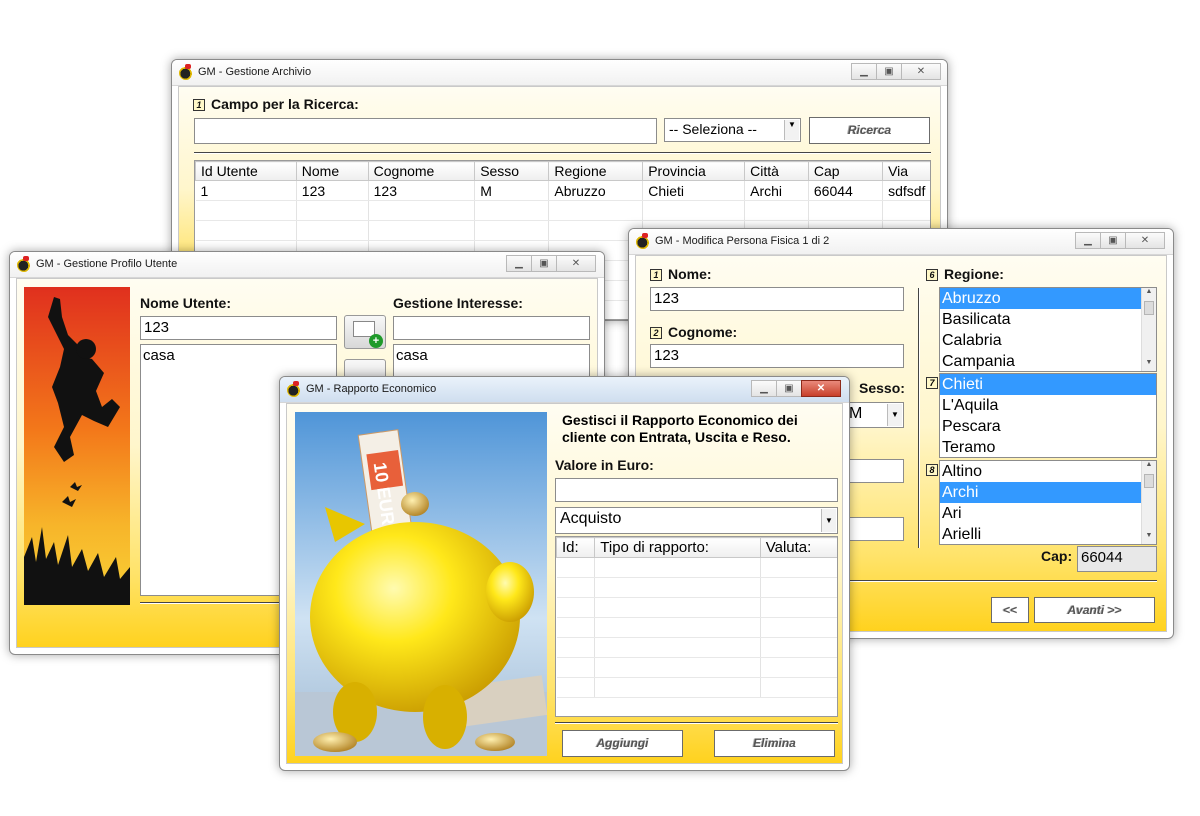  Describe the element at coordinates (656, 333) in the screenshot. I see `field-number-badge: 2` at that location.